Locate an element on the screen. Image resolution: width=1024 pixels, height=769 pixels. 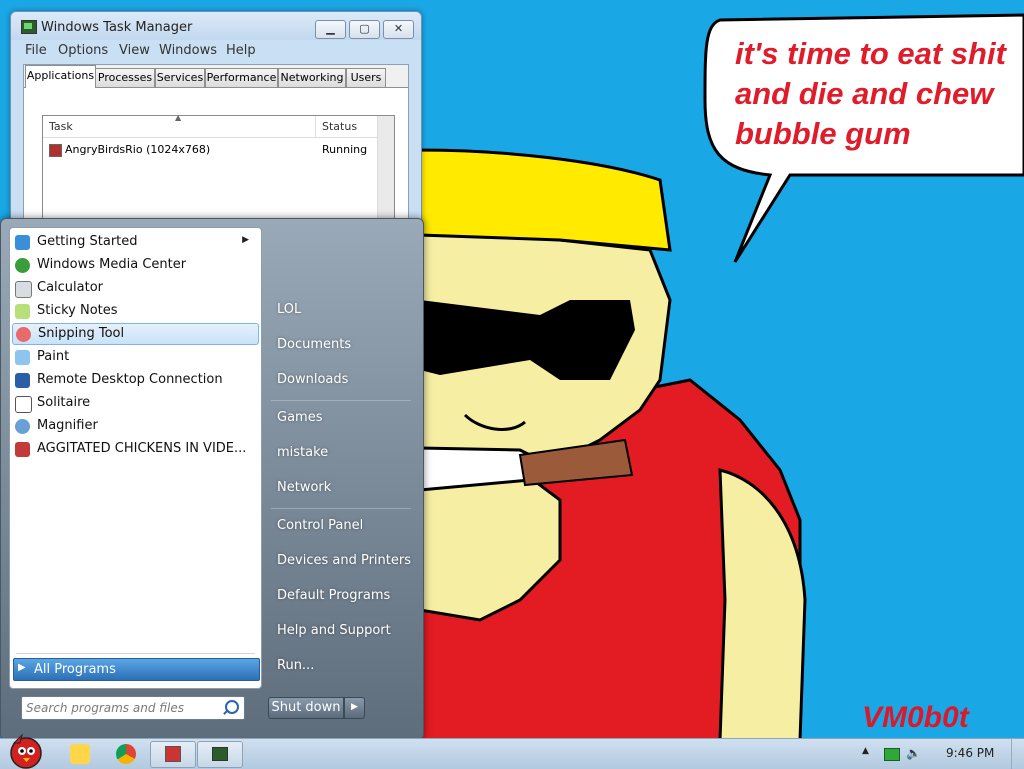
program-label: Snipping Tool is located at coordinates (81, 333).